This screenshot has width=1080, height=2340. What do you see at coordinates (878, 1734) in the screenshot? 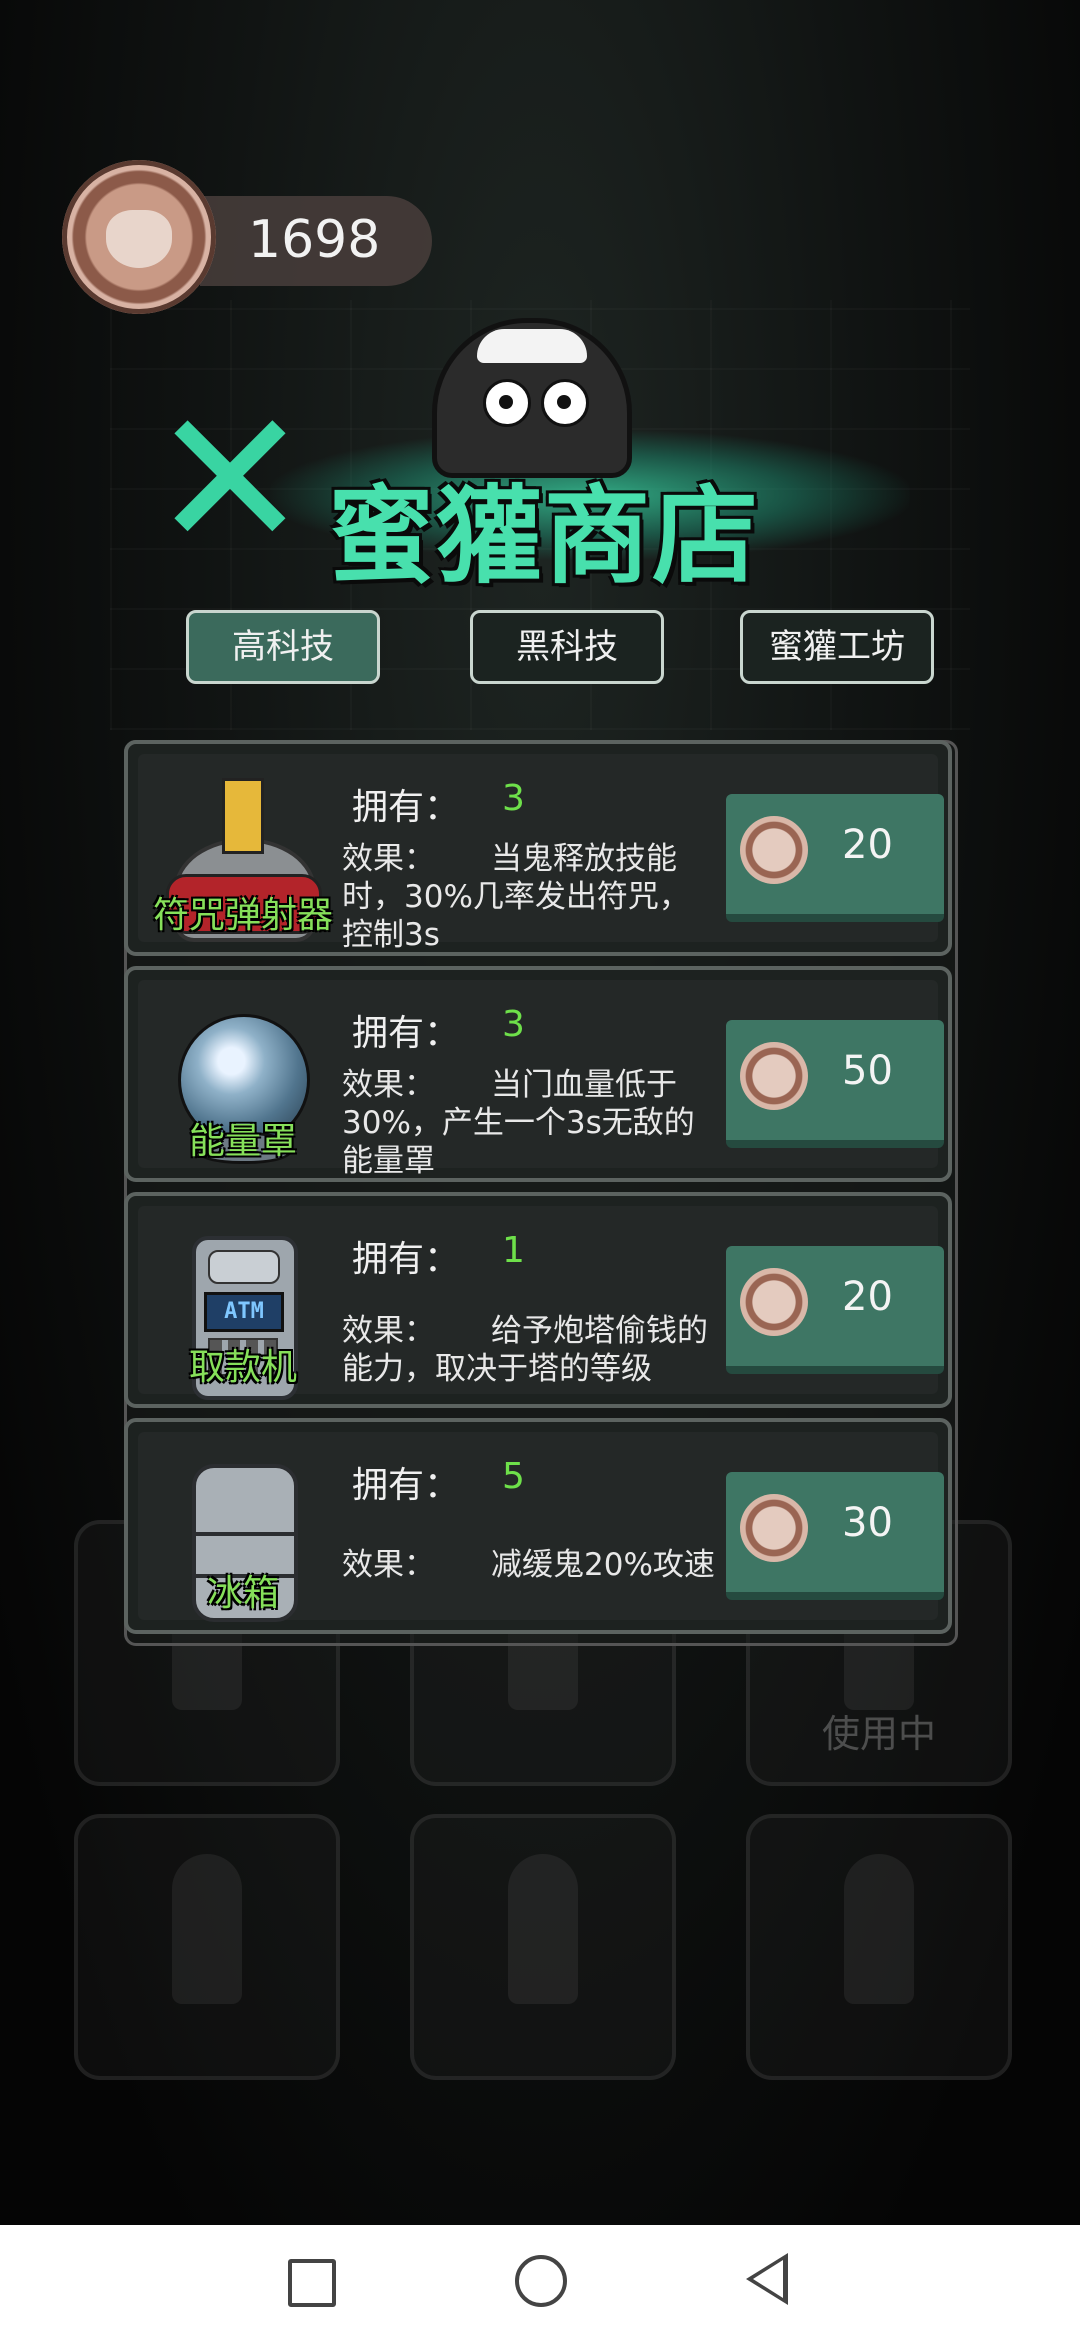
I see `in-use-label: 使用中` at bounding box center [878, 1734].